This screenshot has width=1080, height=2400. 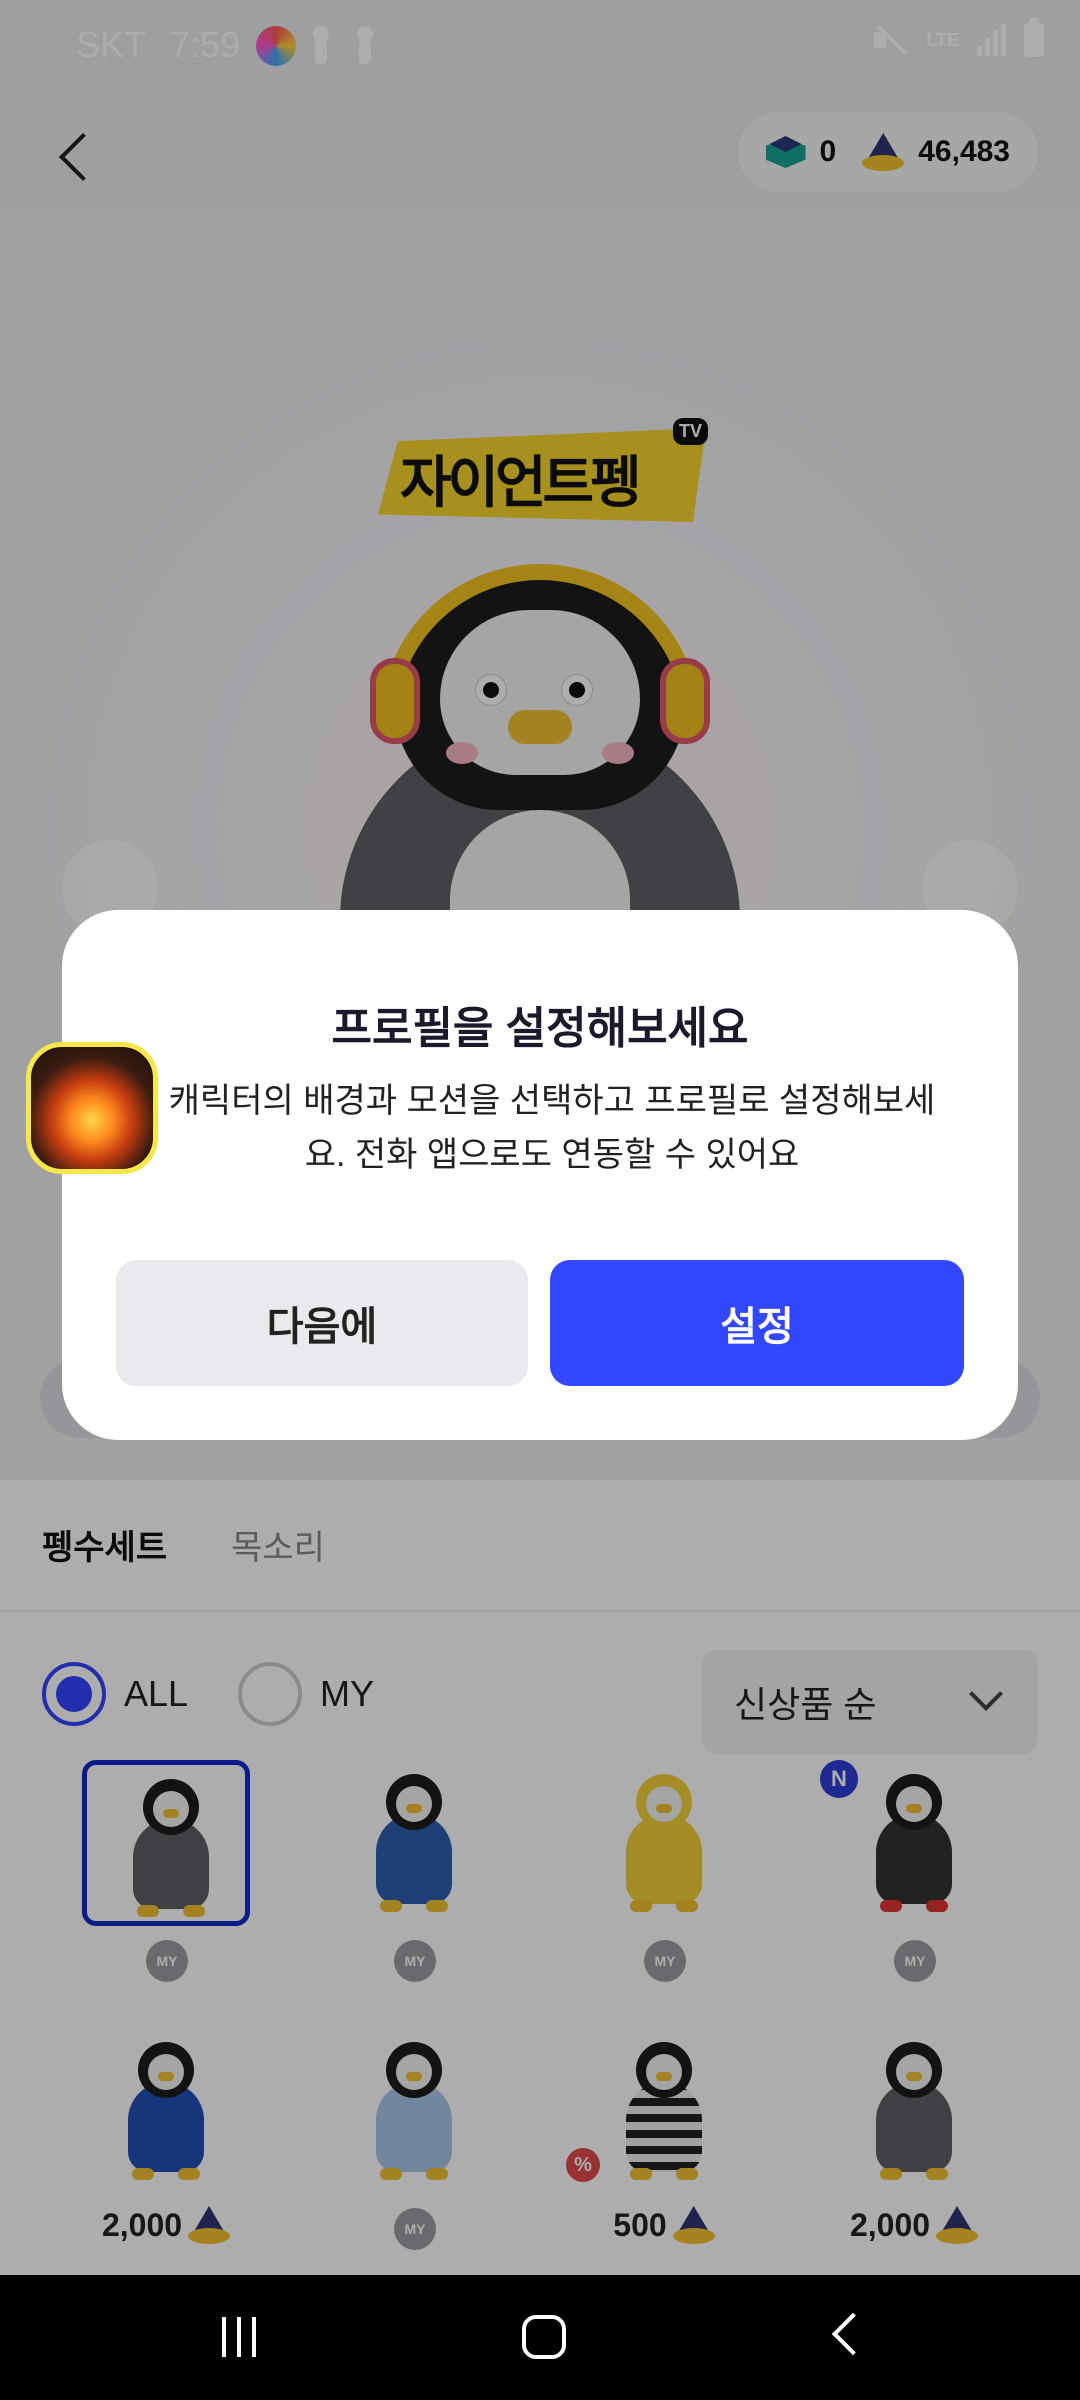 What do you see at coordinates (244, 2337) in the screenshot?
I see `recent-apps-button` at bounding box center [244, 2337].